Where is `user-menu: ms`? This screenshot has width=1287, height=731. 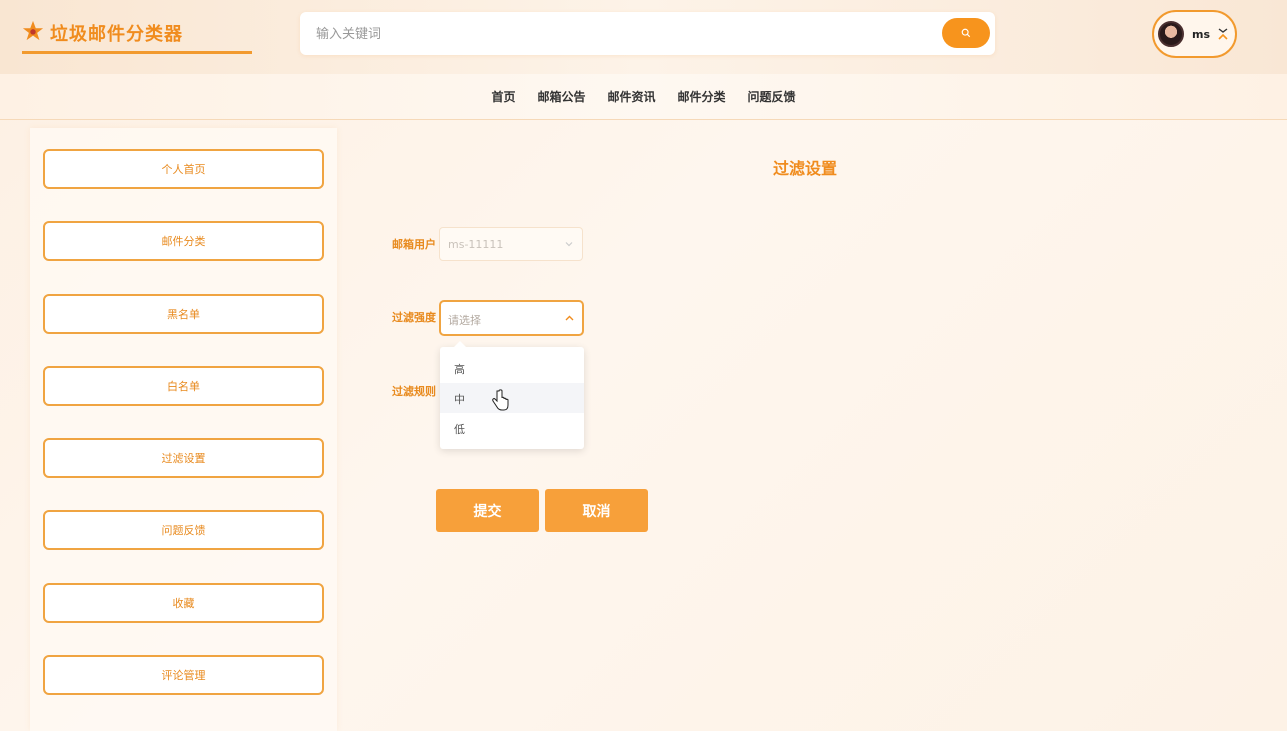 user-menu: ms is located at coordinates (1194, 34).